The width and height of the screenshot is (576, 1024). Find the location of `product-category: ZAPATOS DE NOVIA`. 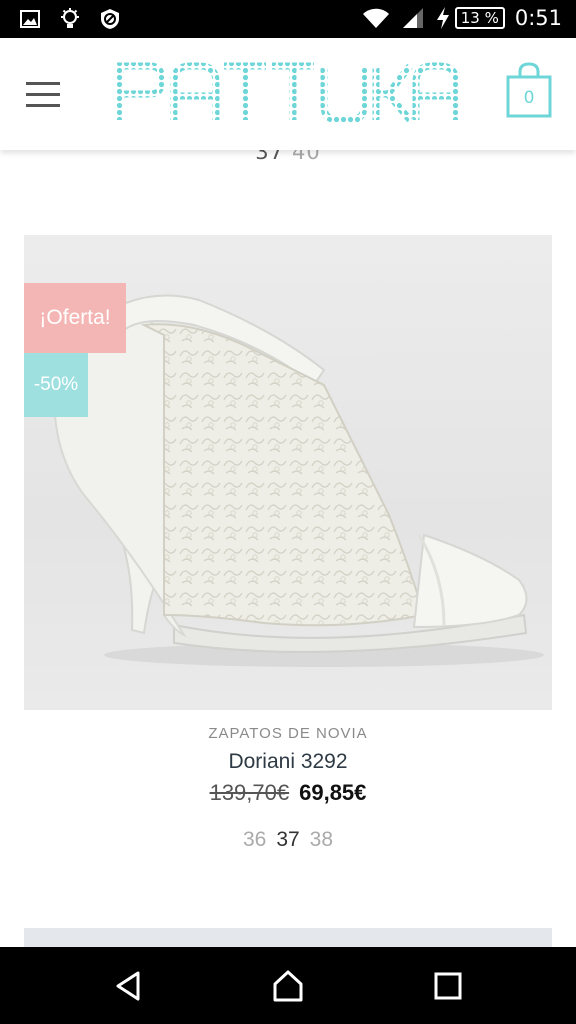

product-category: ZAPATOS DE NOVIA is located at coordinates (288, 733).